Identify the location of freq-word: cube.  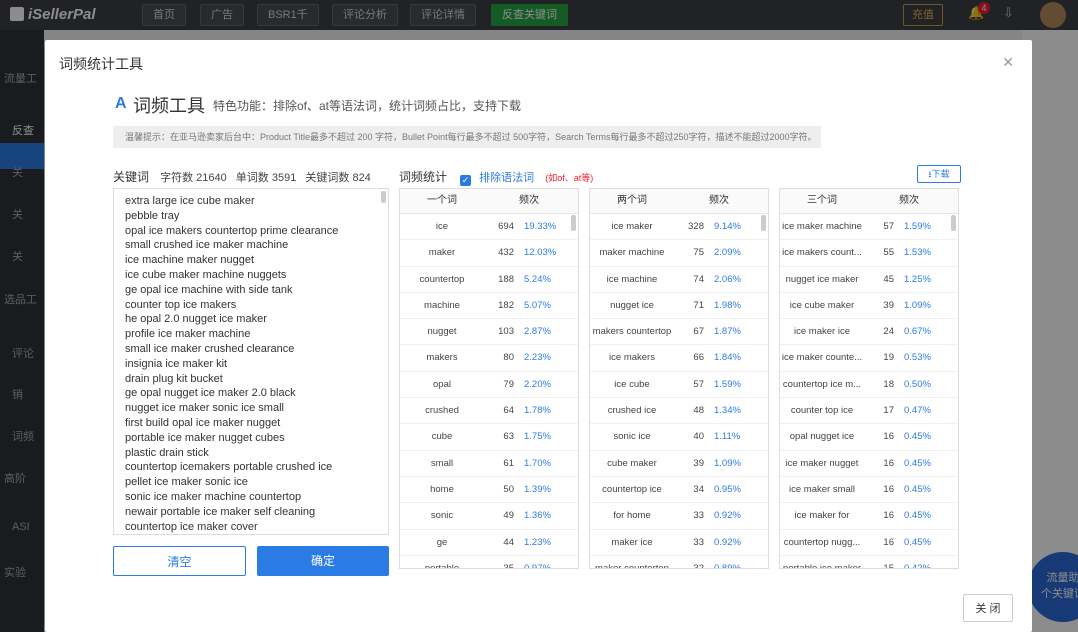
(442, 437).